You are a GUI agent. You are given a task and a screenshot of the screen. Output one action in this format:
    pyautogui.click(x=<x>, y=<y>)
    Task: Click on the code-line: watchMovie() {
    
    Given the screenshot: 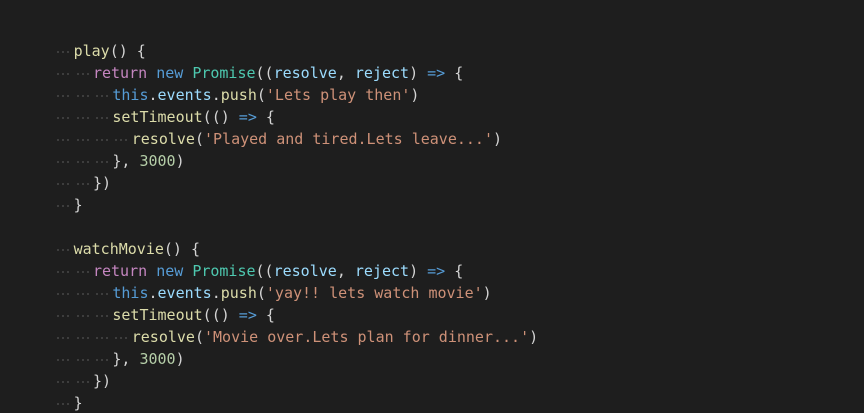 What is the action you would take?
    pyautogui.click(x=432, y=237)
    